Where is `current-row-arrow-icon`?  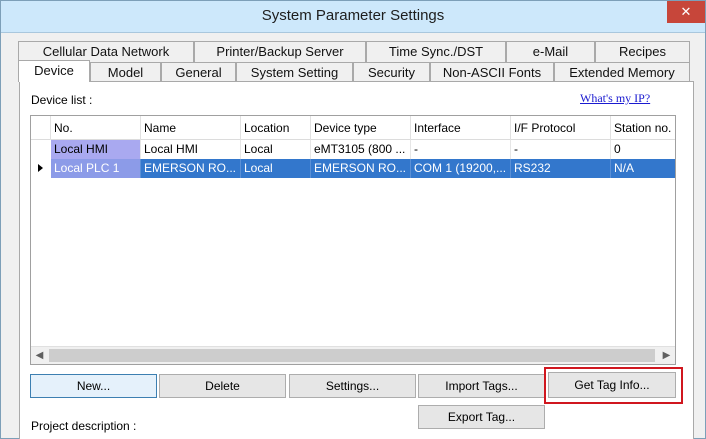
current-row-arrow-icon is located at coordinates (40, 168).